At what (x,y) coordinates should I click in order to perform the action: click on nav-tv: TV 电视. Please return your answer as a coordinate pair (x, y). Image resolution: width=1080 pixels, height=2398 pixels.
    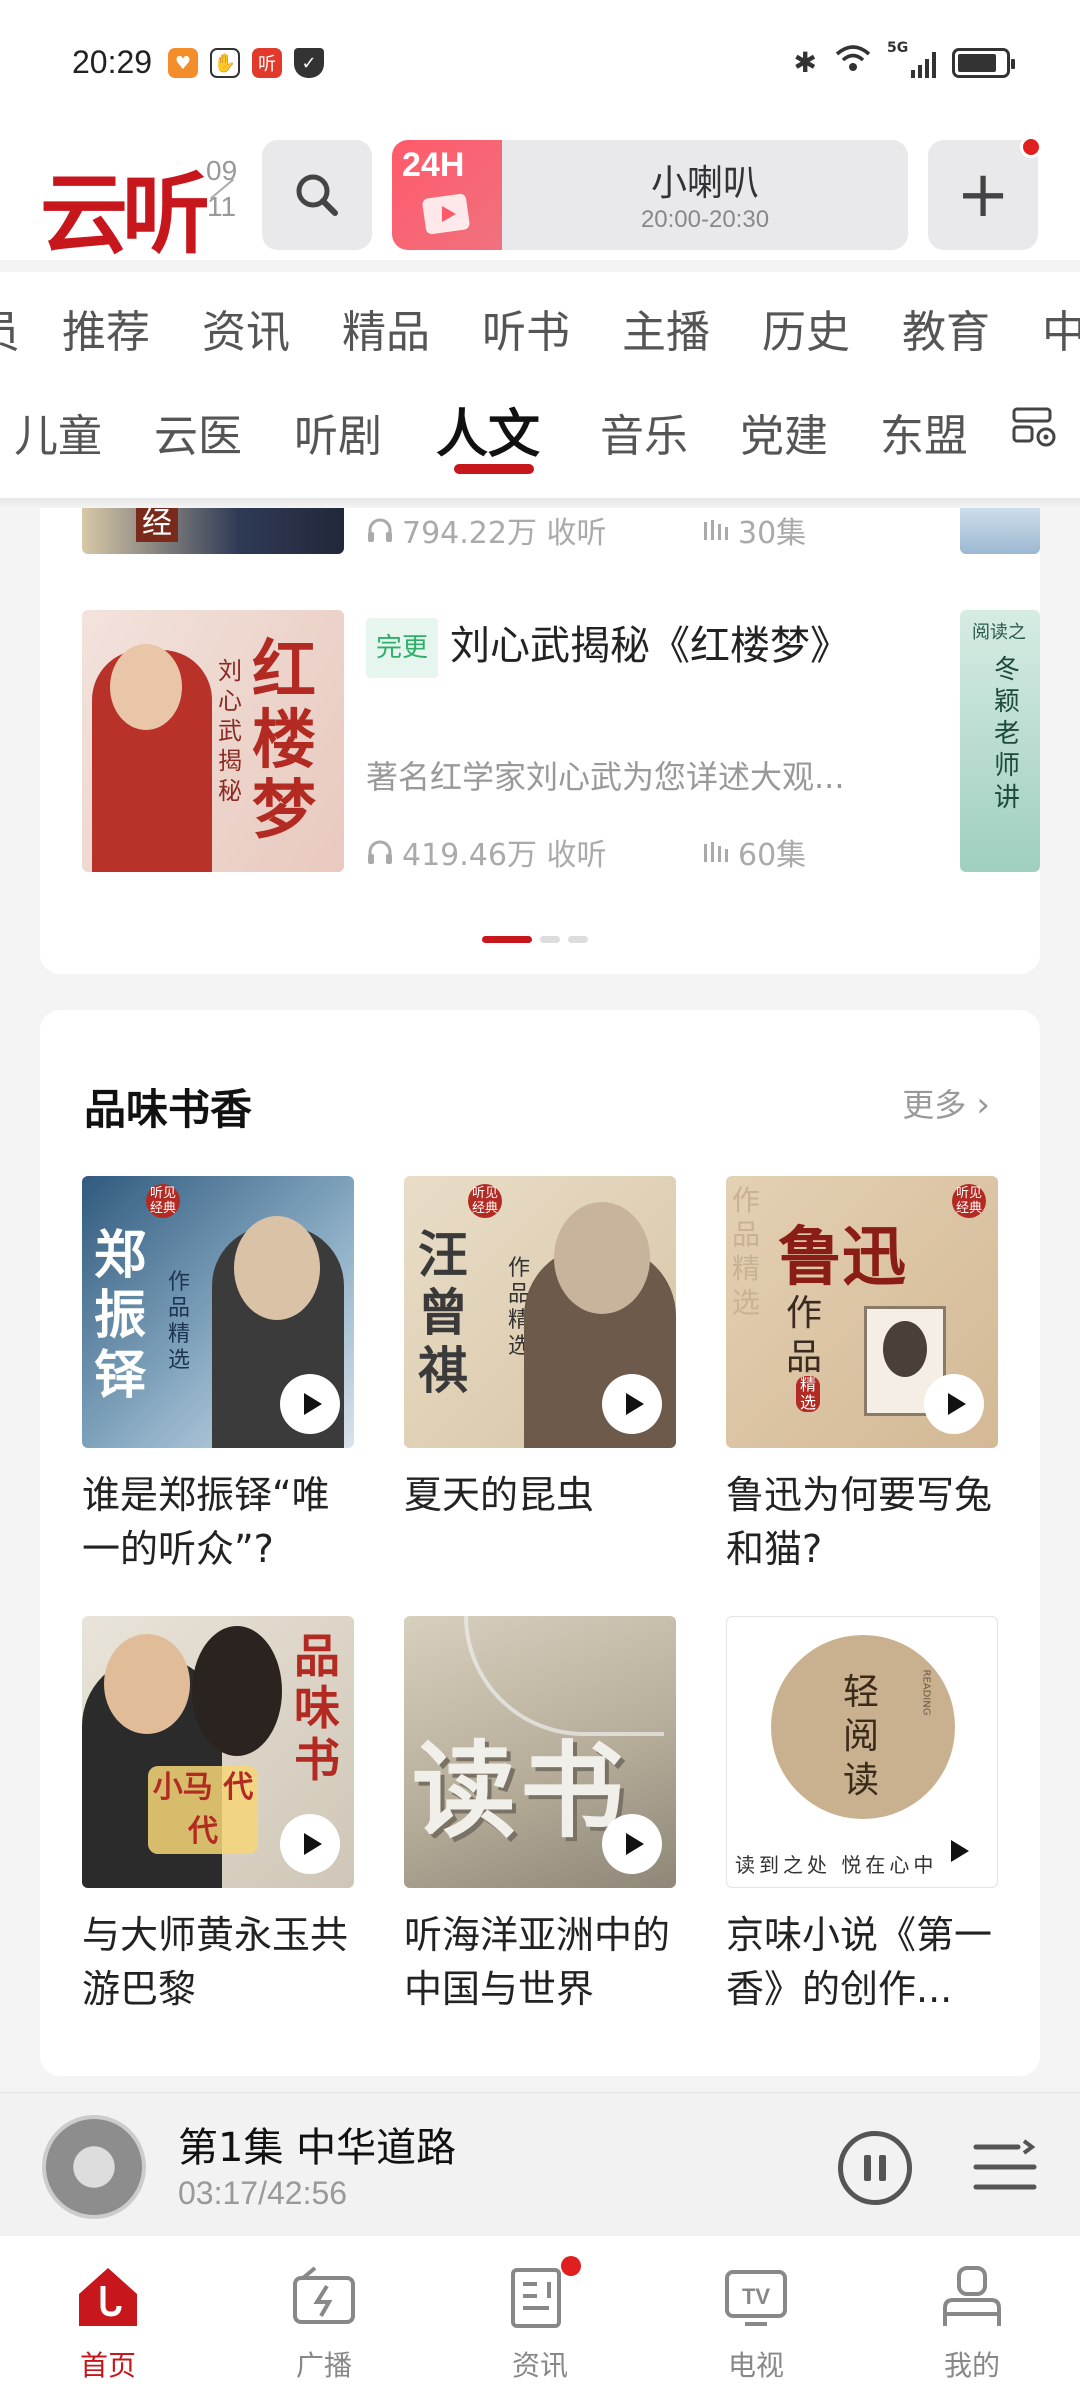
    Looking at the image, I should click on (756, 2323).